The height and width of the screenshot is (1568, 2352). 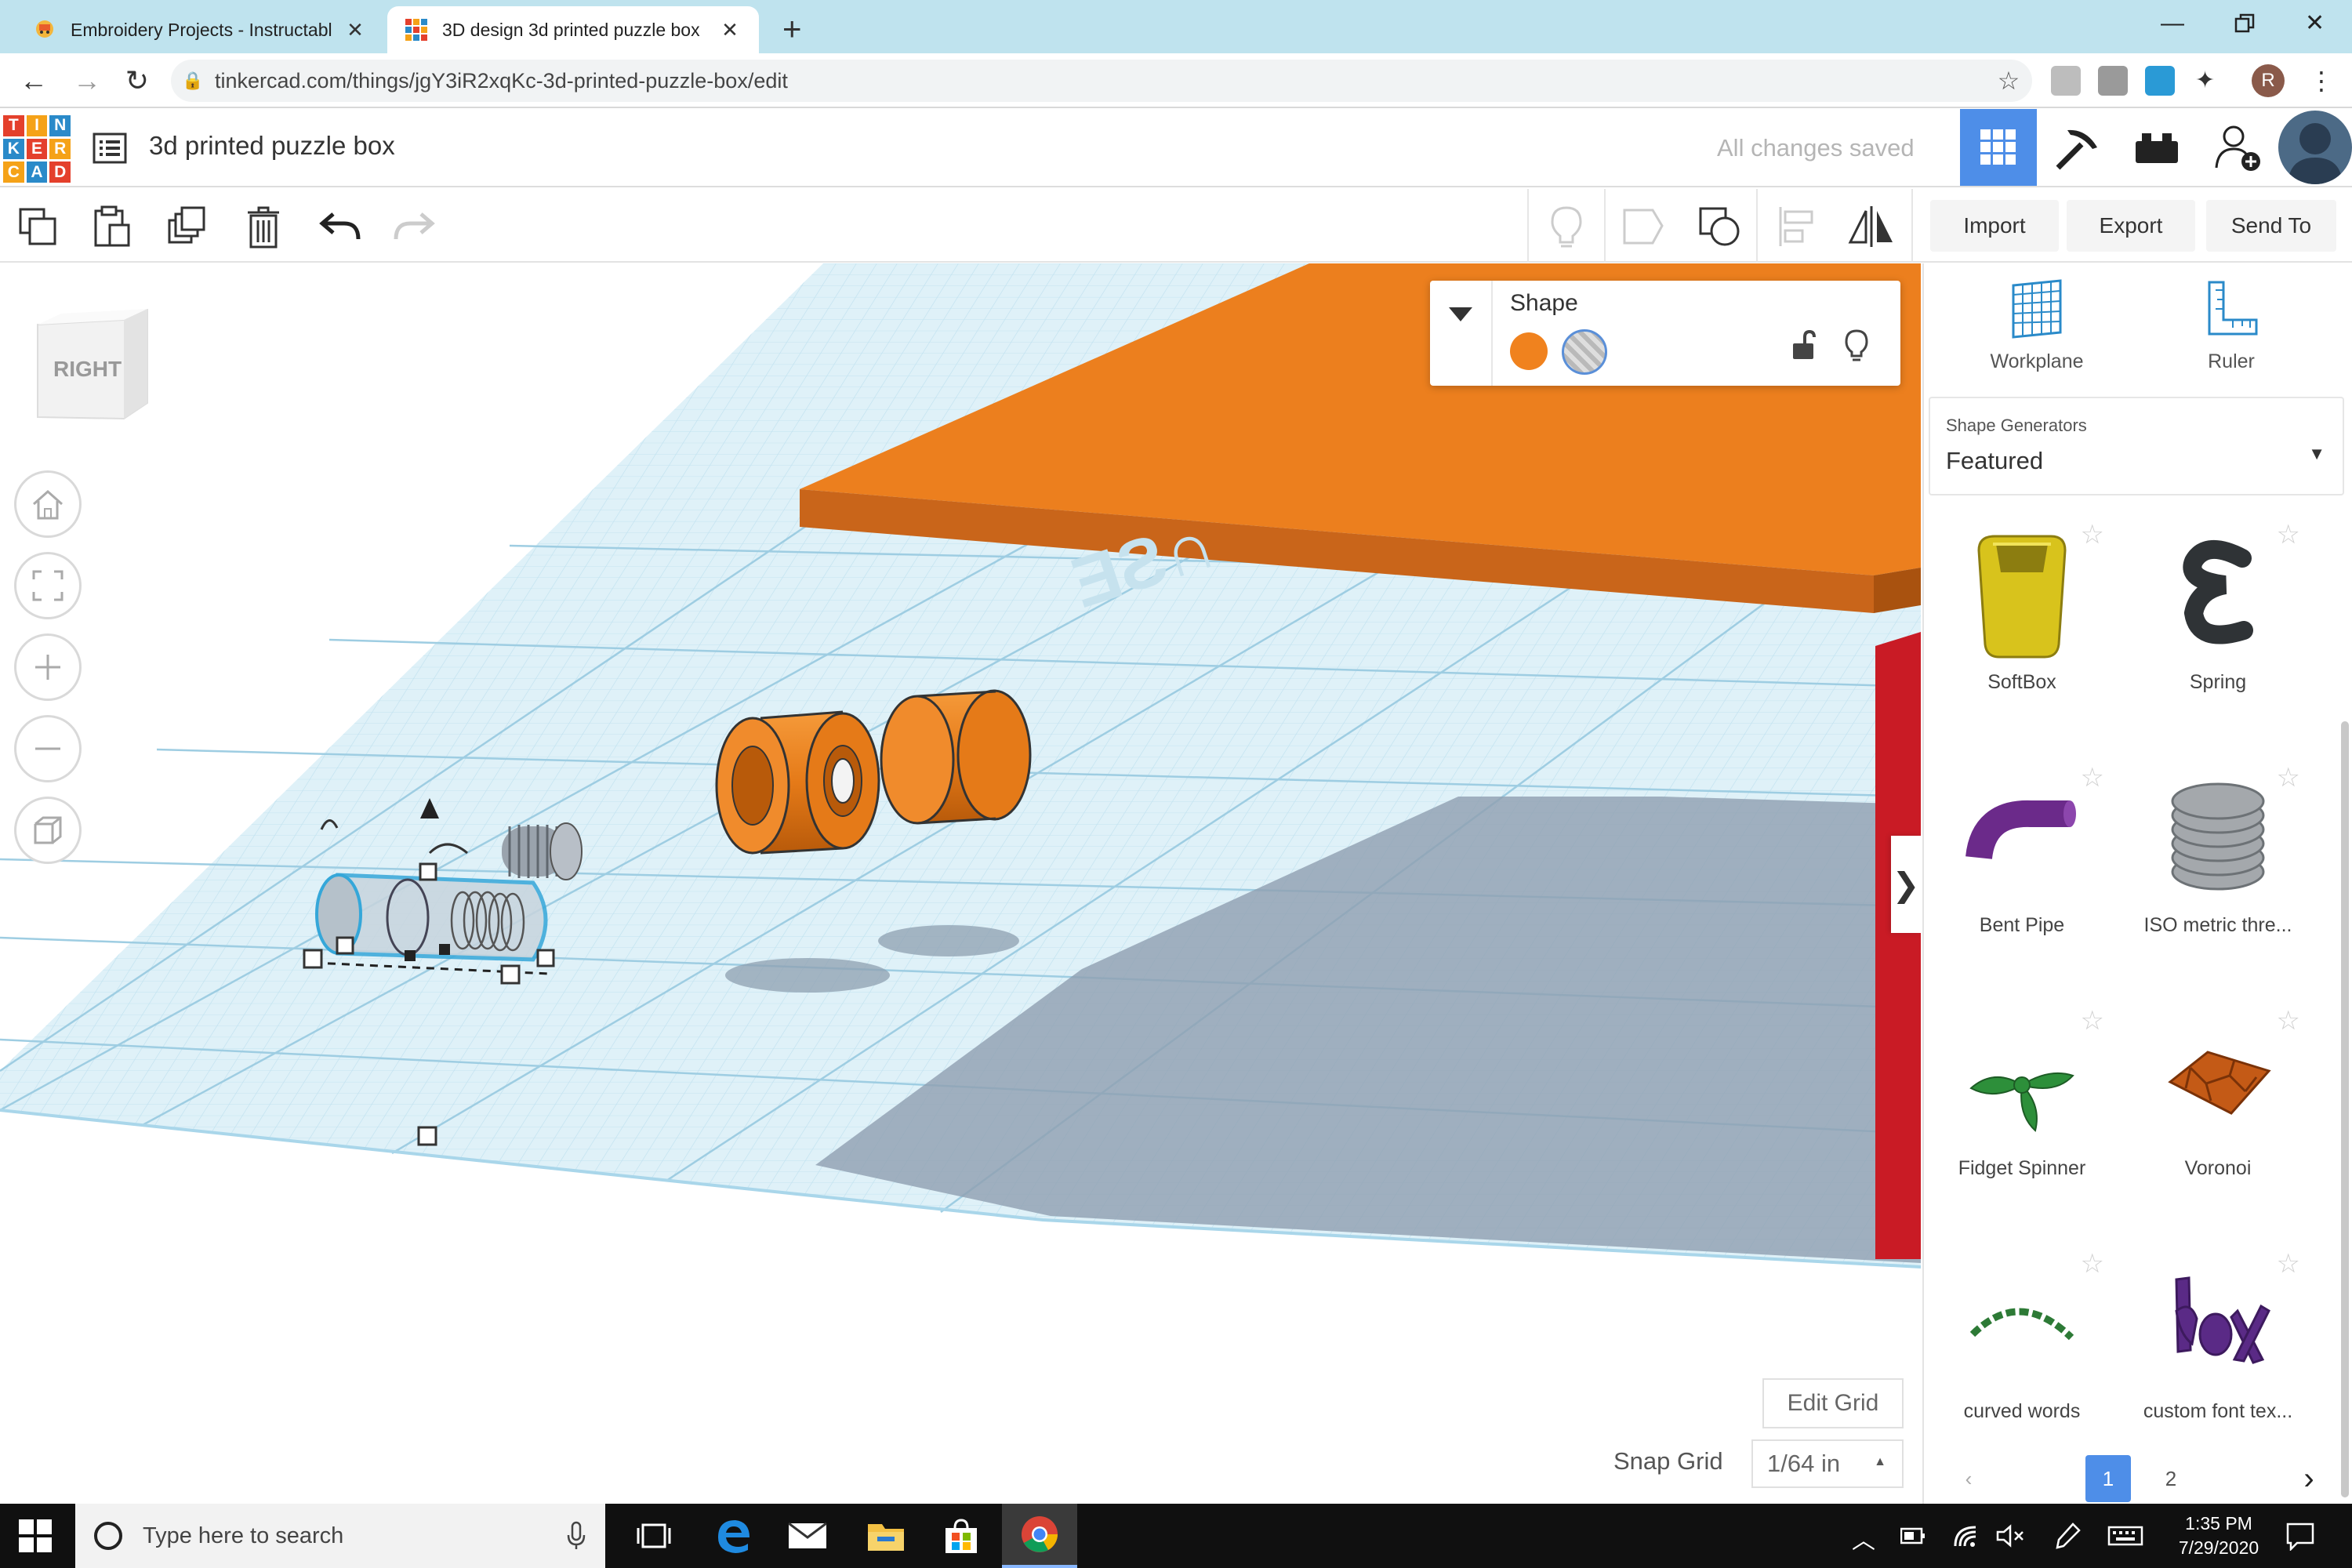 What do you see at coordinates (2171, 1478) in the screenshot?
I see `page-2-button: 2` at bounding box center [2171, 1478].